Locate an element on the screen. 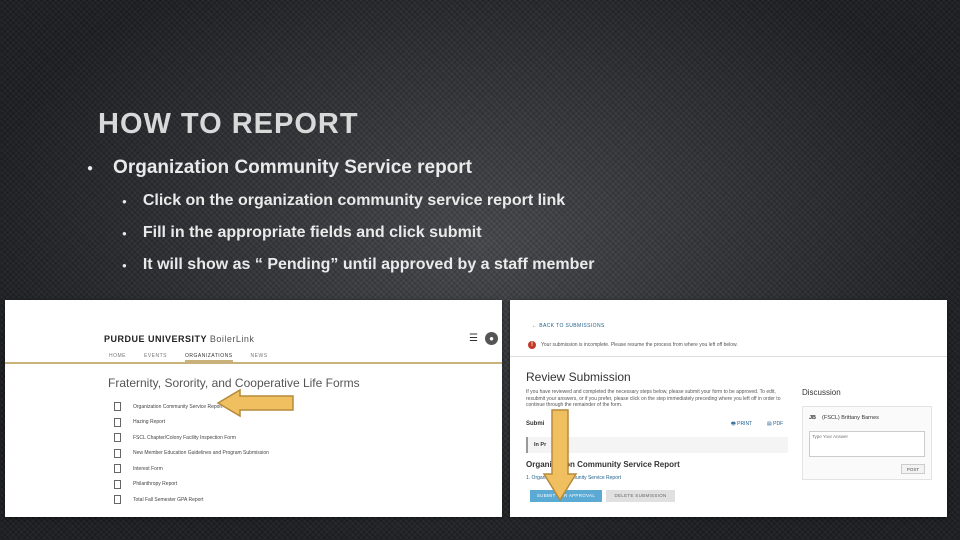 The image size is (960, 540). user-name: (FSCL) Brittany Barnes is located at coordinates (850, 418).